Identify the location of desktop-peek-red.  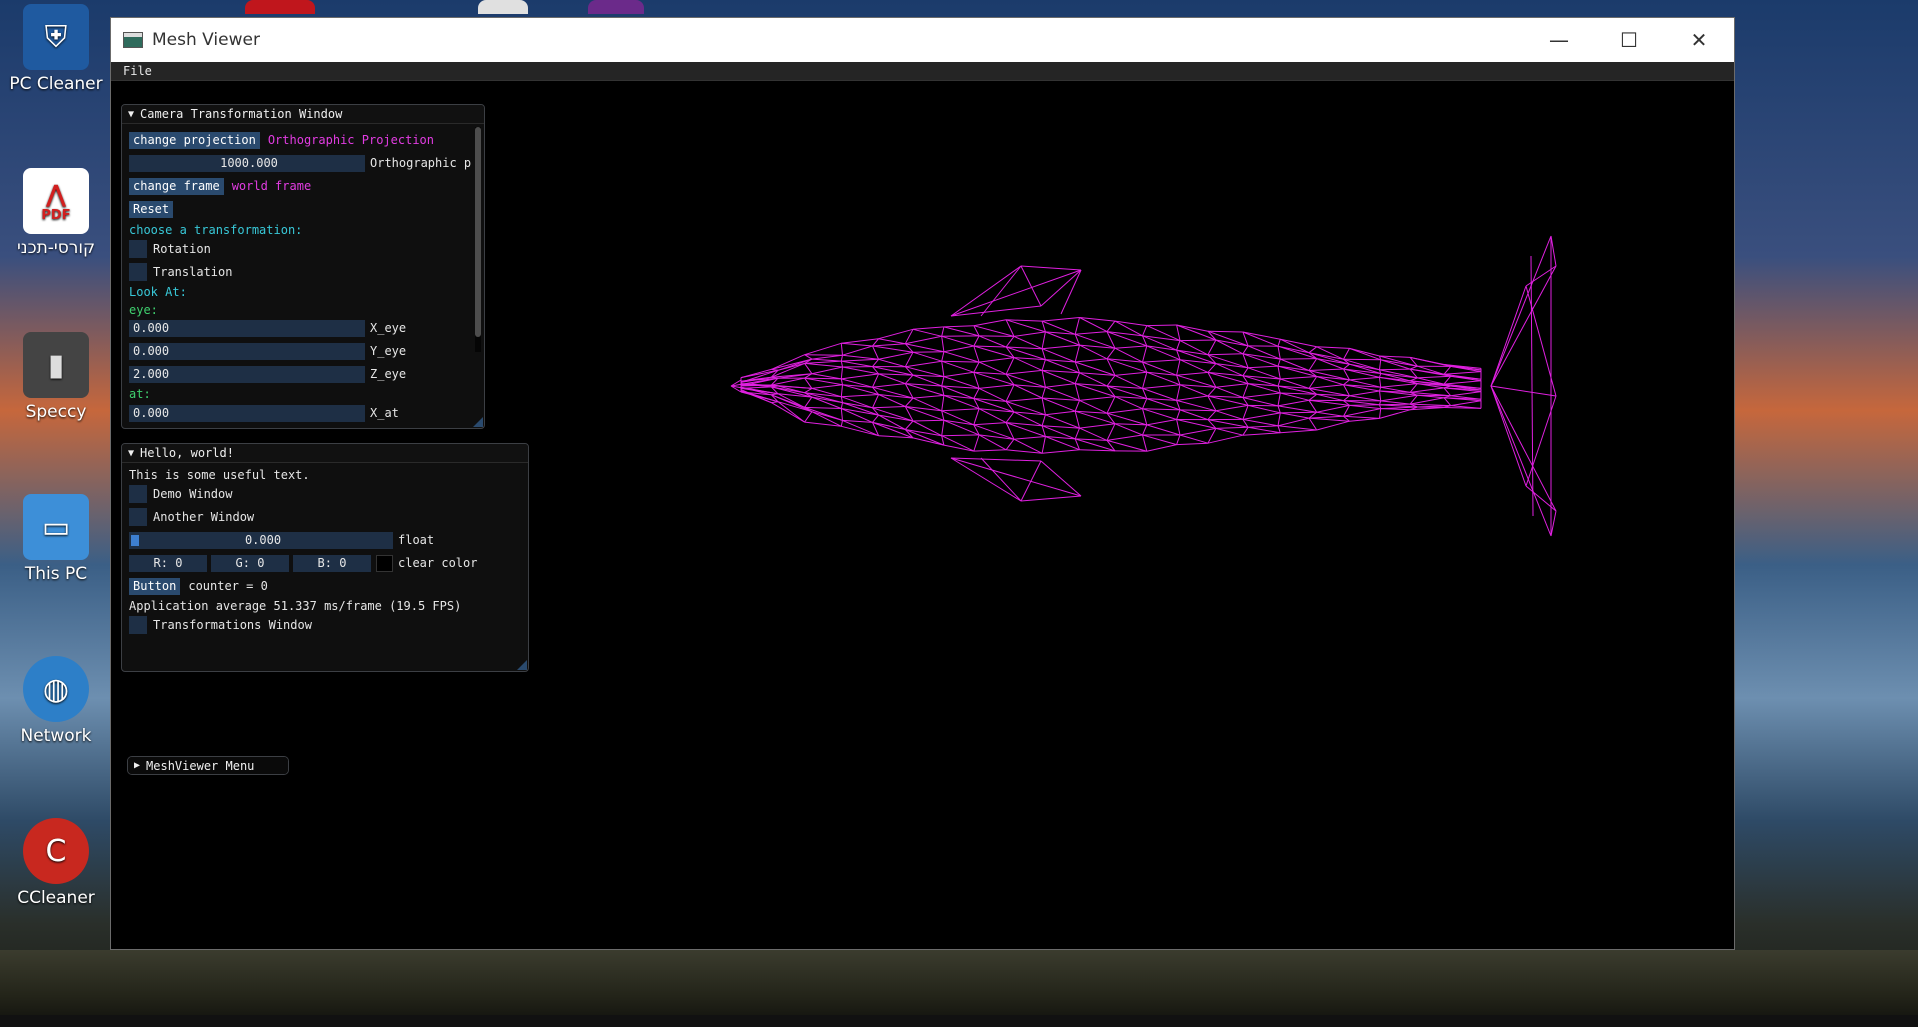
(280, 7).